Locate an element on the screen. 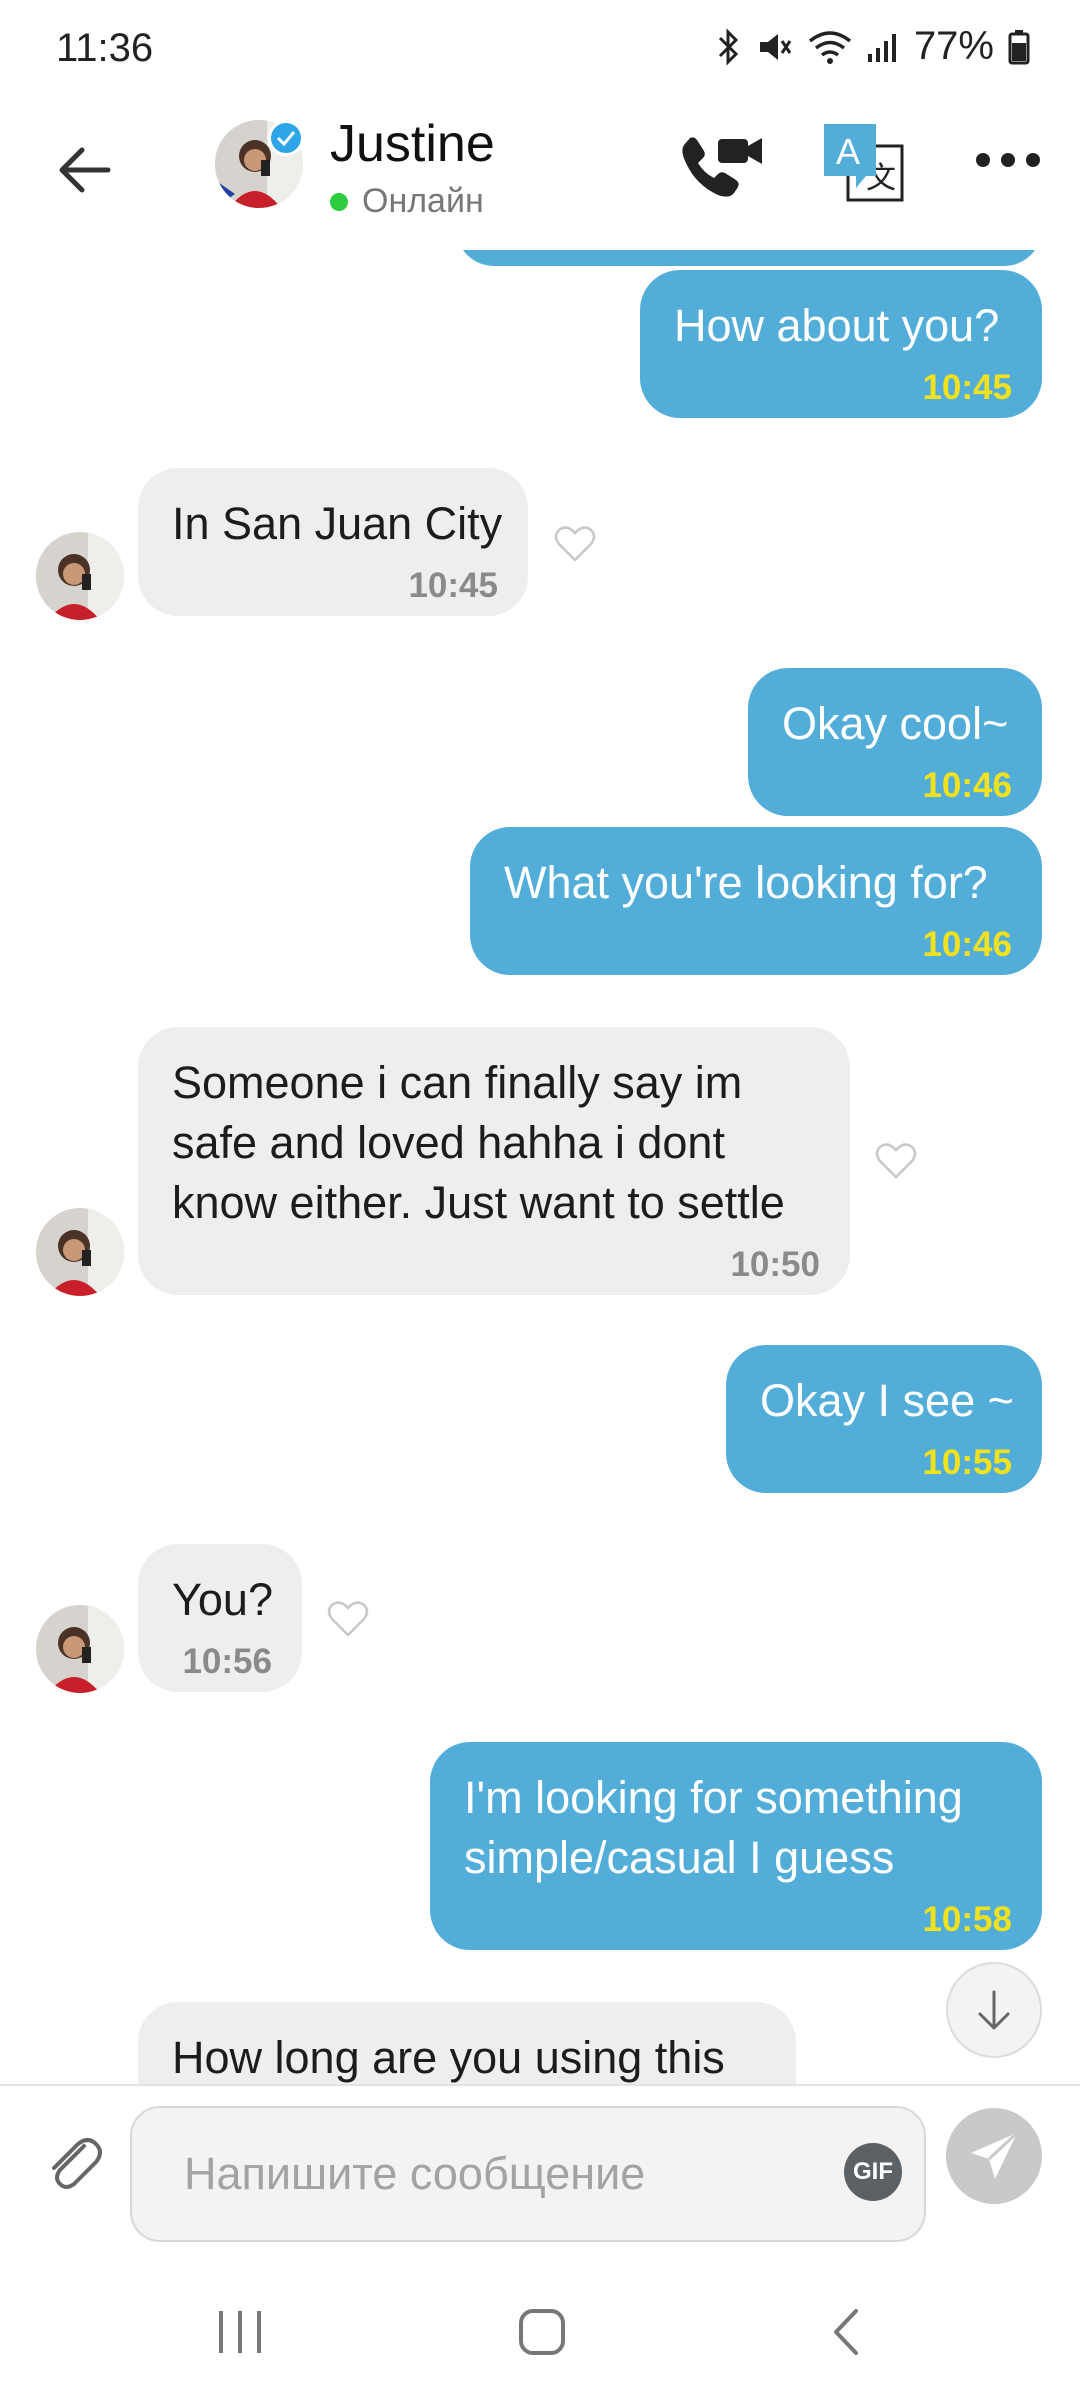 This screenshot has width=1080, height=2400. online-status: Онлайн is located at coordinates (407, 201).